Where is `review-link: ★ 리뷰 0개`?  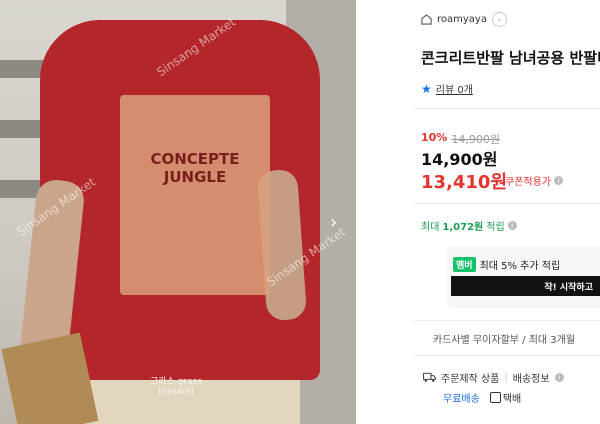
review-link: ★ 리뷰 0개 is located at coordinates (447, 89).